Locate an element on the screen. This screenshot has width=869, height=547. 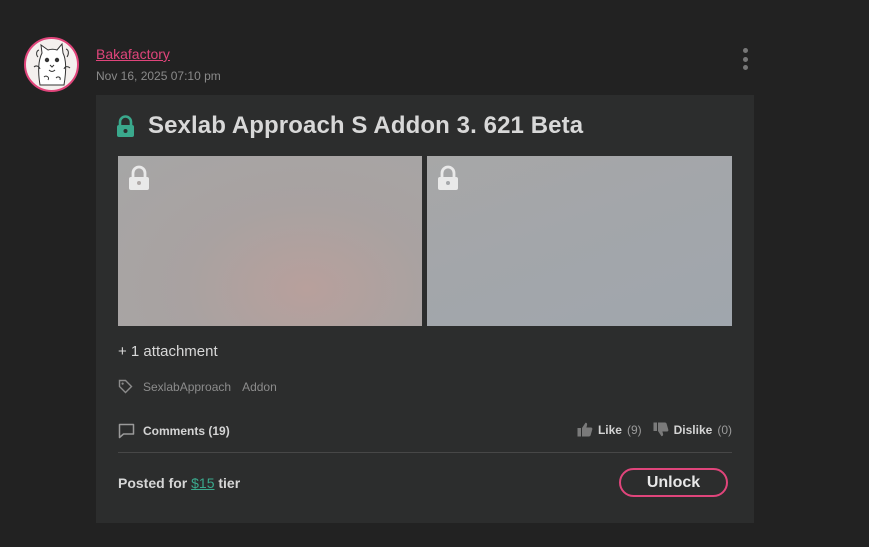
comments-label: Comments (19) is located at coordinates (186, 431).